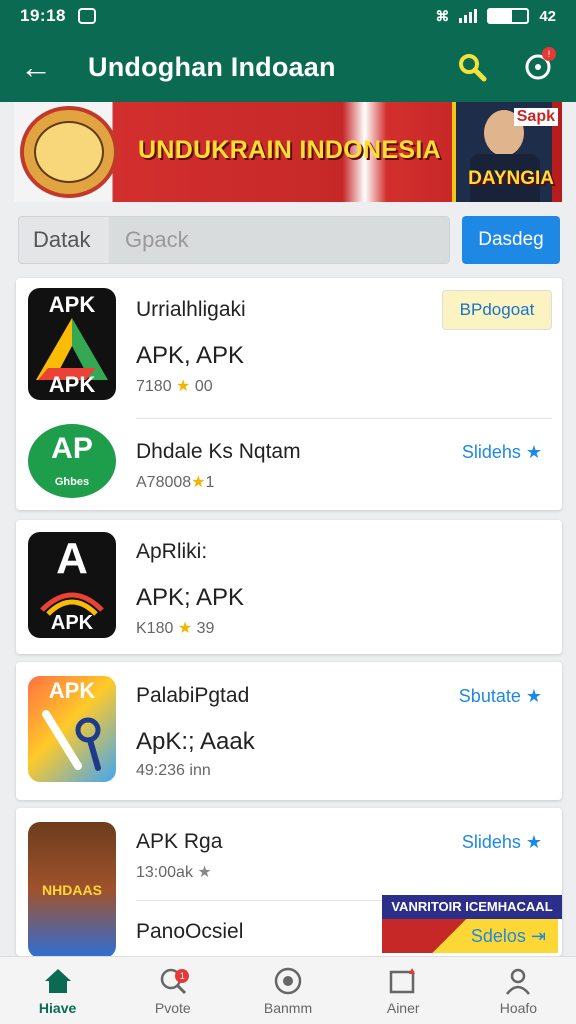 The width and height of the screenshot is (576, 1024). I want to click on app-subtitle: APK, APK, so click(190, 355).